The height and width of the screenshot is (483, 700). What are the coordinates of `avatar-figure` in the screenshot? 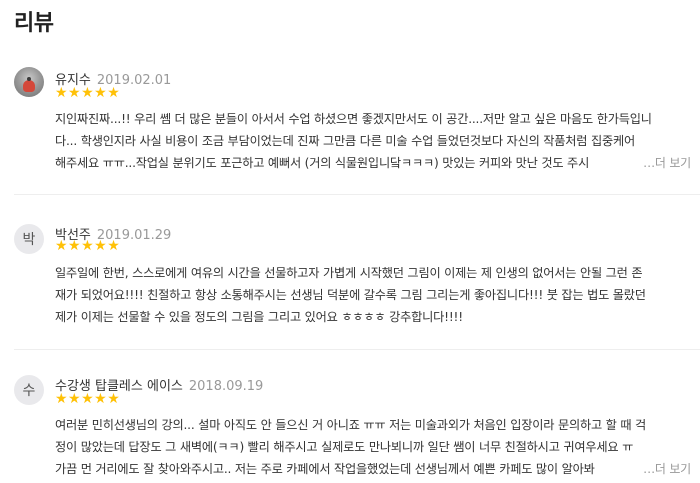 It's located at (29, 86).